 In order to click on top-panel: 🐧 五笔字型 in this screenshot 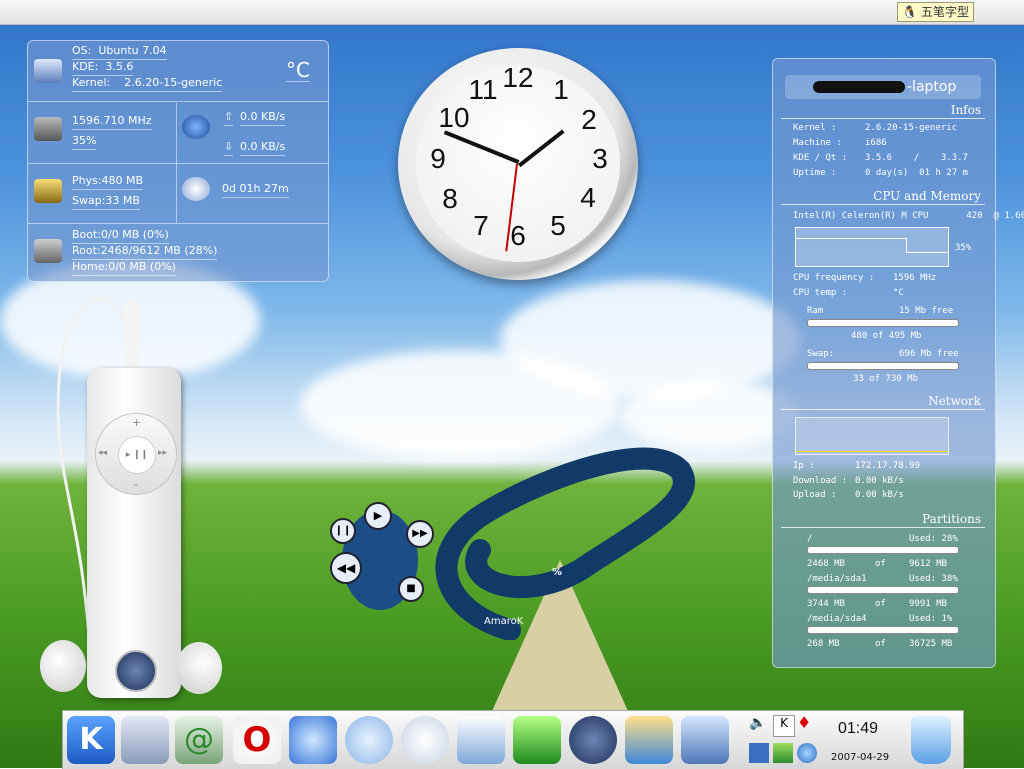, I will do `click(512, 12)`.